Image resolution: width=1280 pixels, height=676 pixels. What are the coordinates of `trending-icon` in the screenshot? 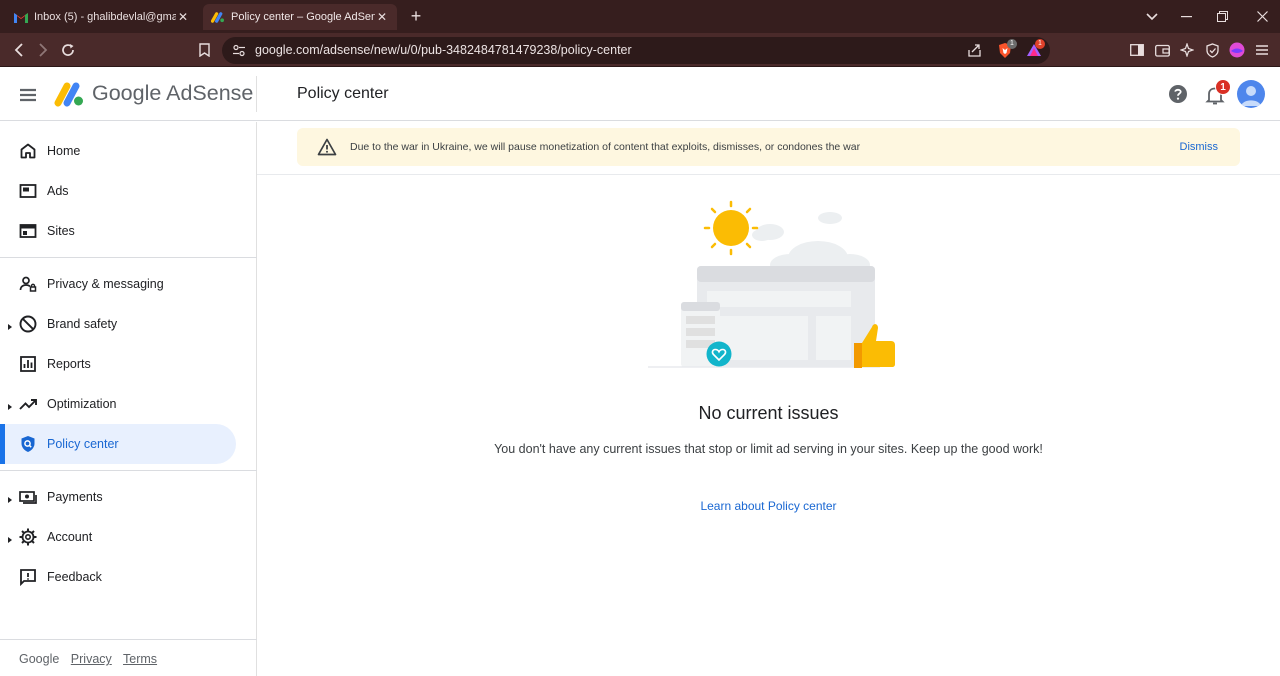 It's located at (28, 404).